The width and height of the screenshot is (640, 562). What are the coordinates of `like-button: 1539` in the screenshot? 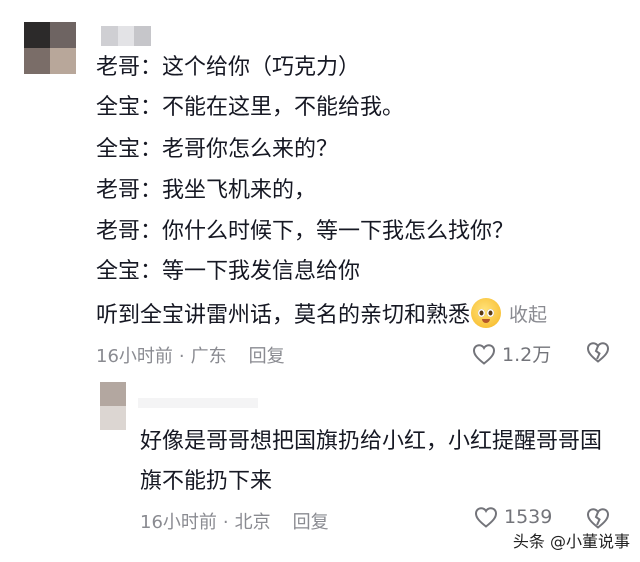 It's located at (513, 517).